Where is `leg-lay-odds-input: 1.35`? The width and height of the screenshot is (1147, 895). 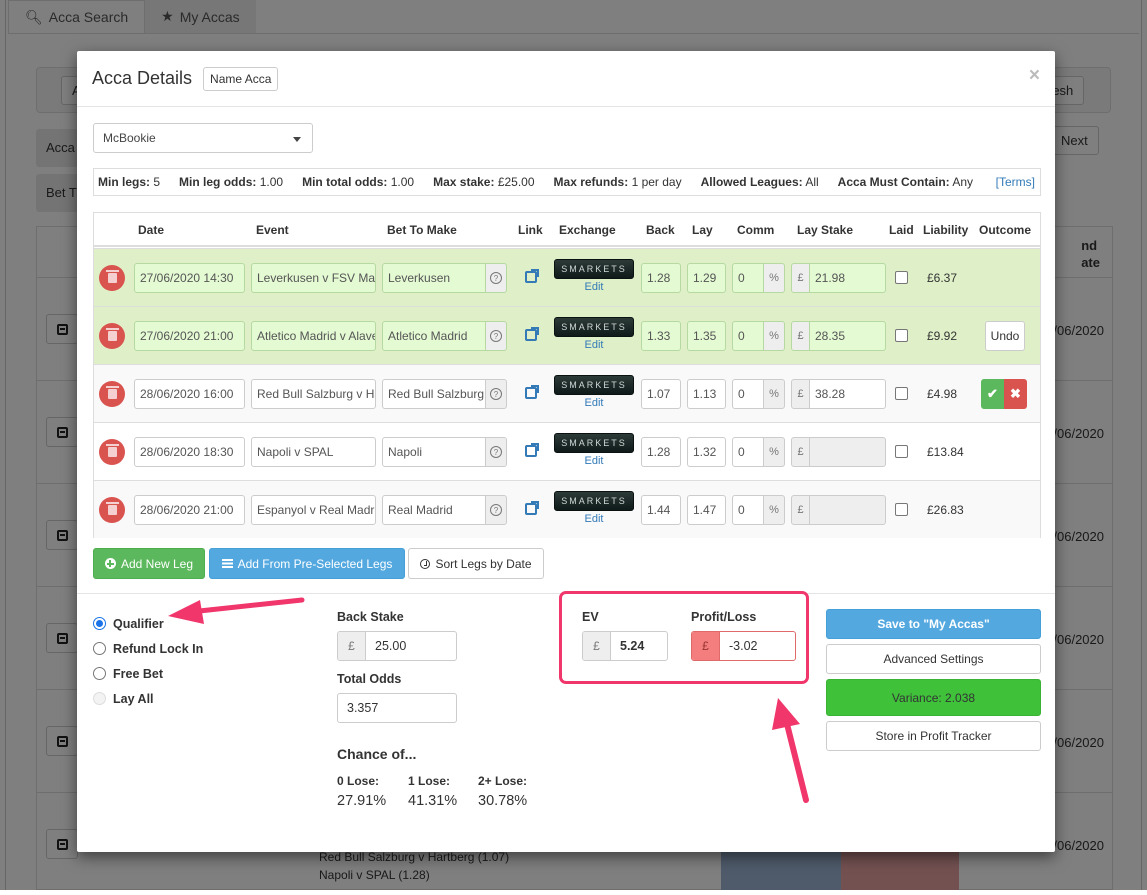 leg-lay-odds-input: 1.35 is located at coordinates (706, 336).